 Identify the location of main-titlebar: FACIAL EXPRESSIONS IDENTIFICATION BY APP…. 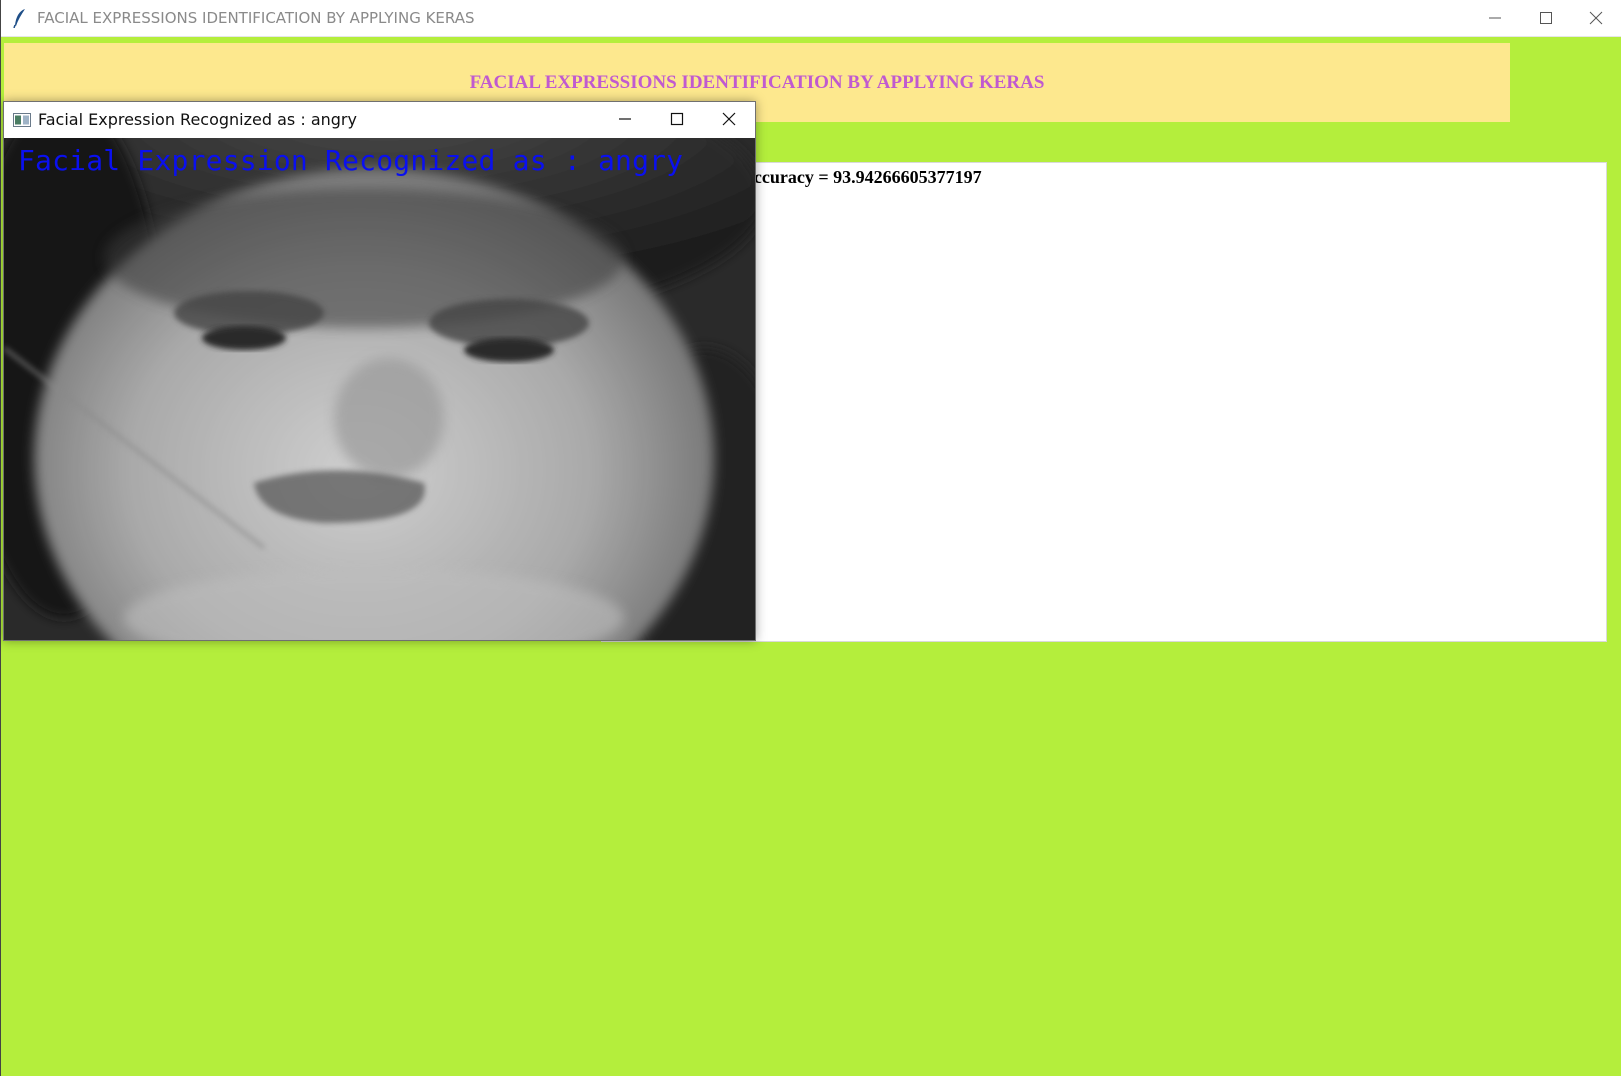
(811, 18).